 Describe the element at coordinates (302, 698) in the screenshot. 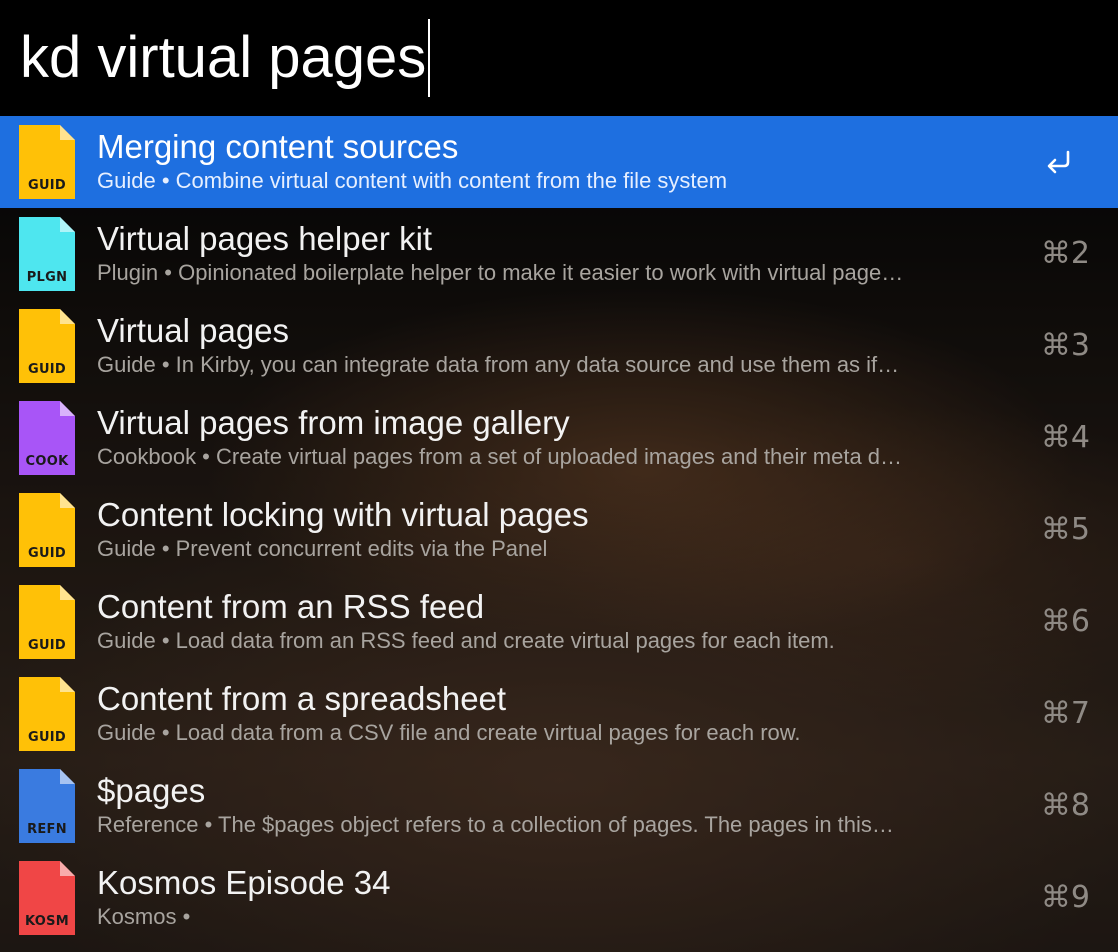

I see `result-title: Content from a spreadsheet` at that location.